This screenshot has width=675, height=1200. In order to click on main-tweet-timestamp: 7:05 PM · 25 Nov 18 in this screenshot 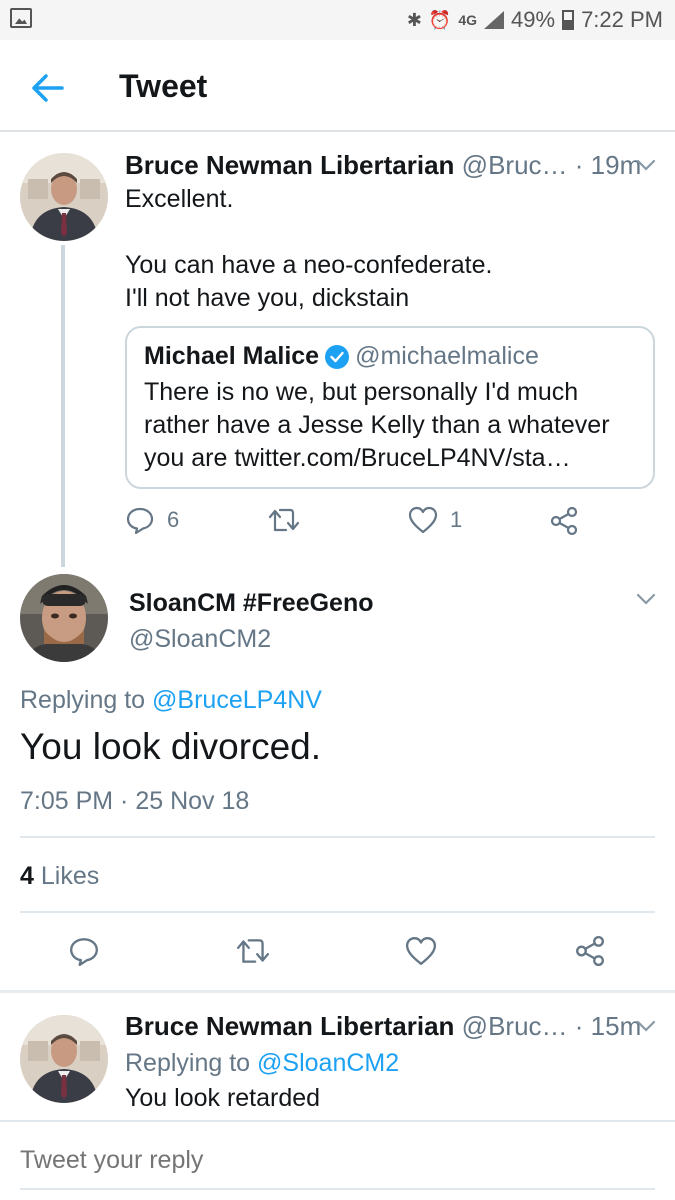, I will do `click(135, 801)`.